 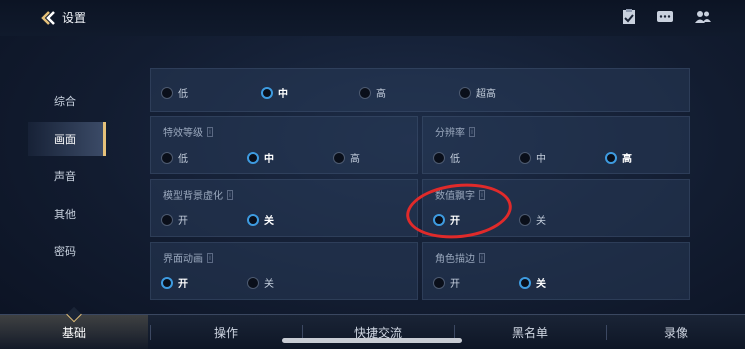 What do you see at coordinates (532, 157) in the screenshot?
I see `resolution-option-medium: 中` at bounding box center [532, 157].